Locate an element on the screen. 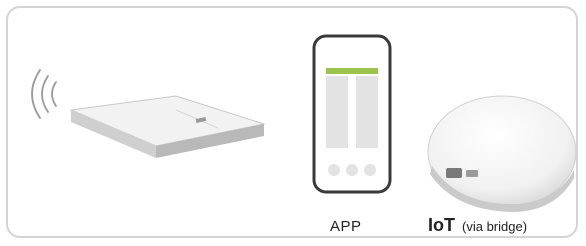  smartphone-icon is located at coordinates (352, 114).